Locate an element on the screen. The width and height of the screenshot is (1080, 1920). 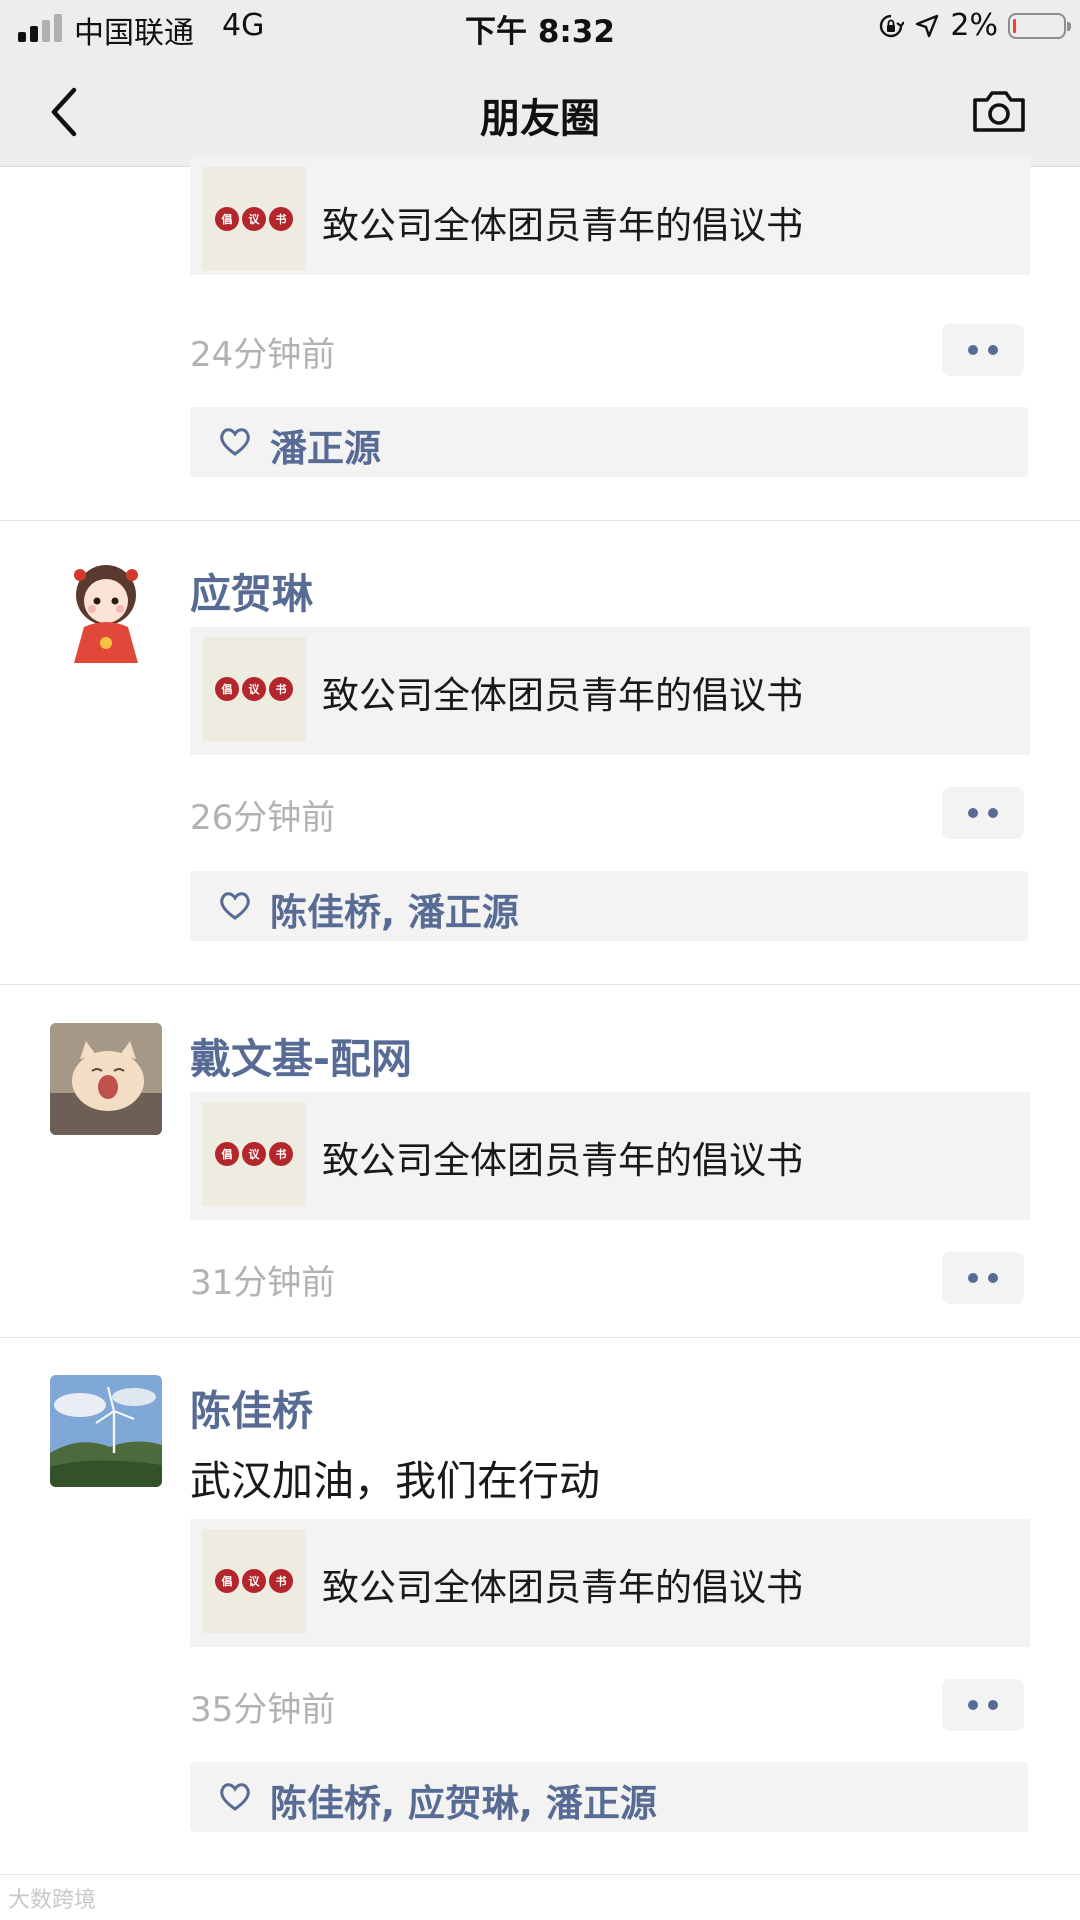
post-time: 31分钟前 is located at coordinates (263, 1283).